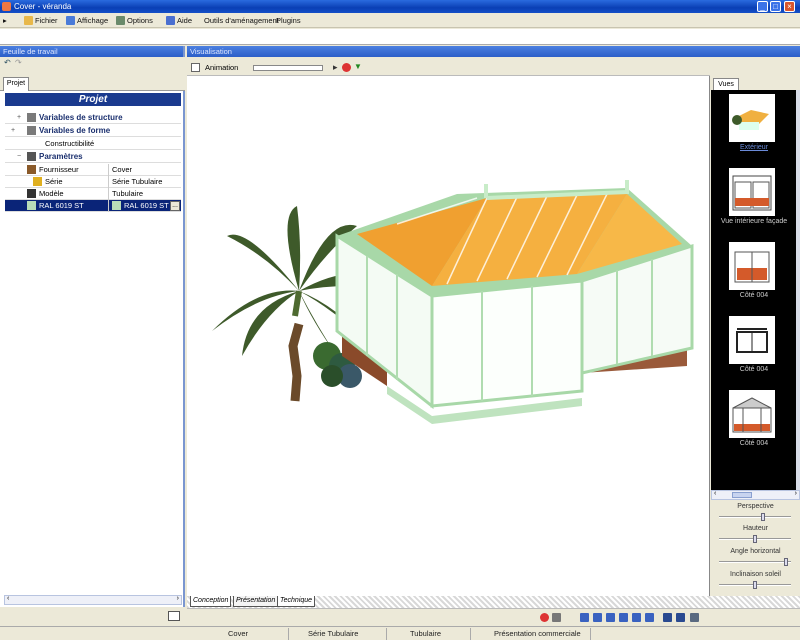 The image size is (800, 640). I want to click on tree-row-value: Tubulaire, so click(125, 194).